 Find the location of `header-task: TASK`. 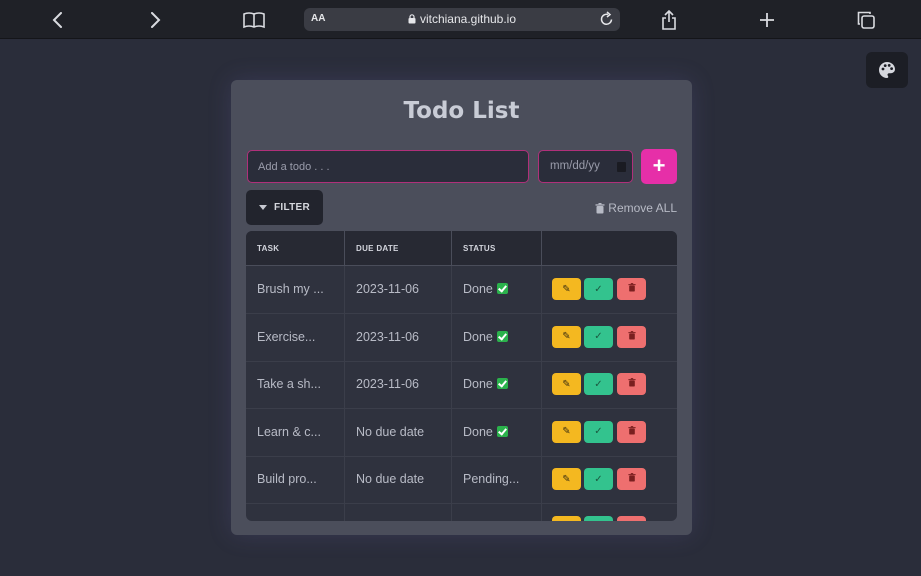

header-task: TASK is located at coordinates (295, 248).